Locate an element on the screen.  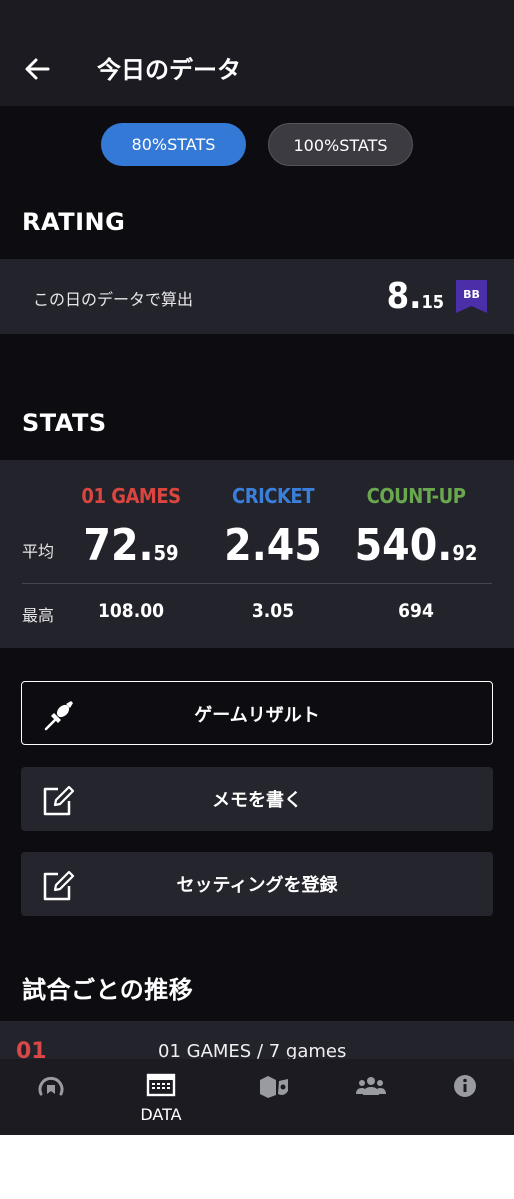
stats-divider is located at coordinates (257, 583).